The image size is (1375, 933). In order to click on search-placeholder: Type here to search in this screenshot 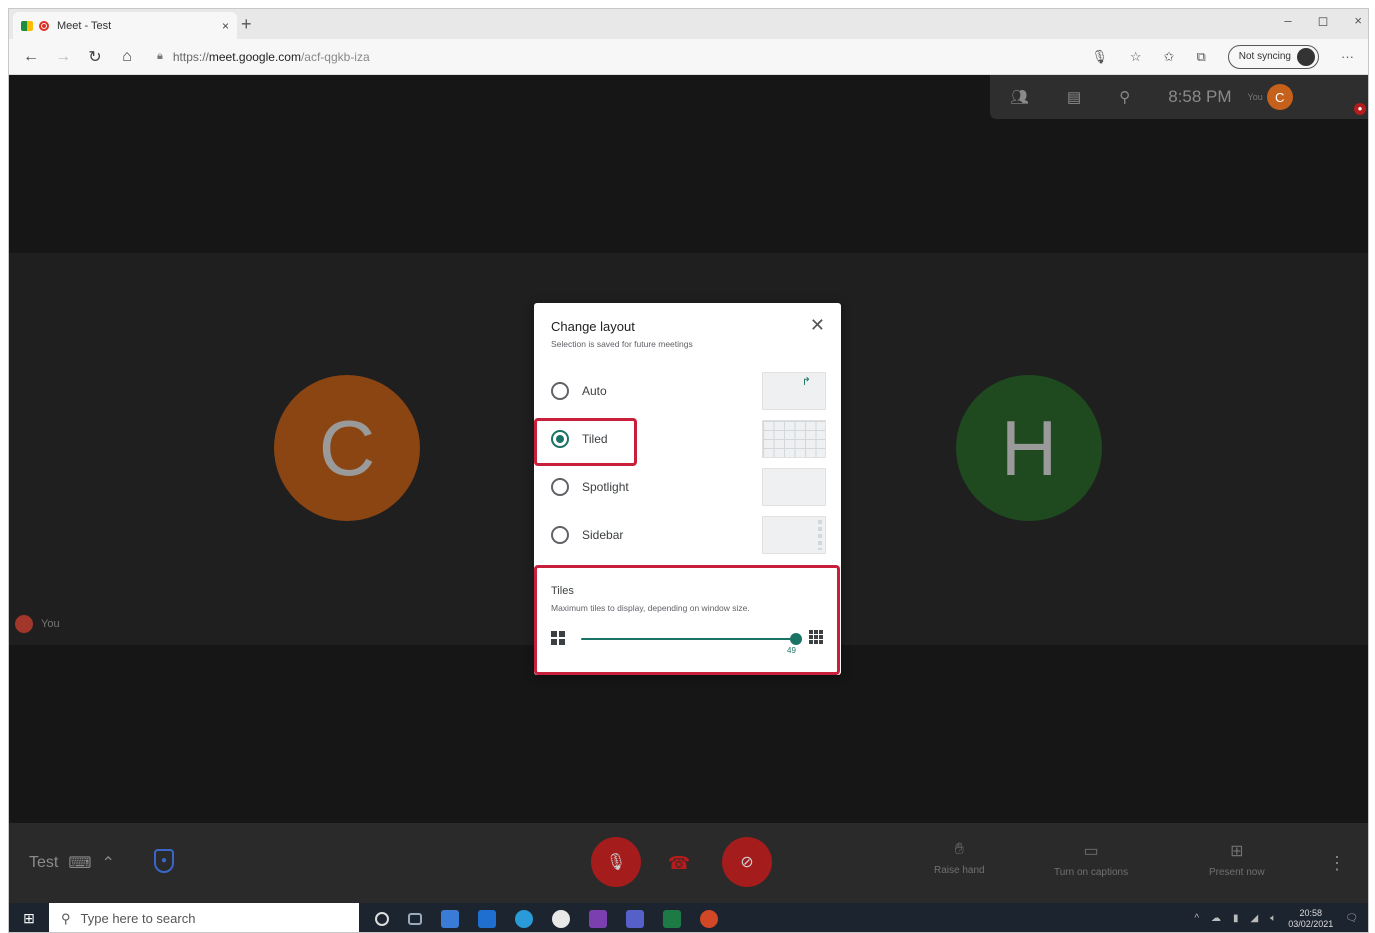, I will do `click(138, 918)`.